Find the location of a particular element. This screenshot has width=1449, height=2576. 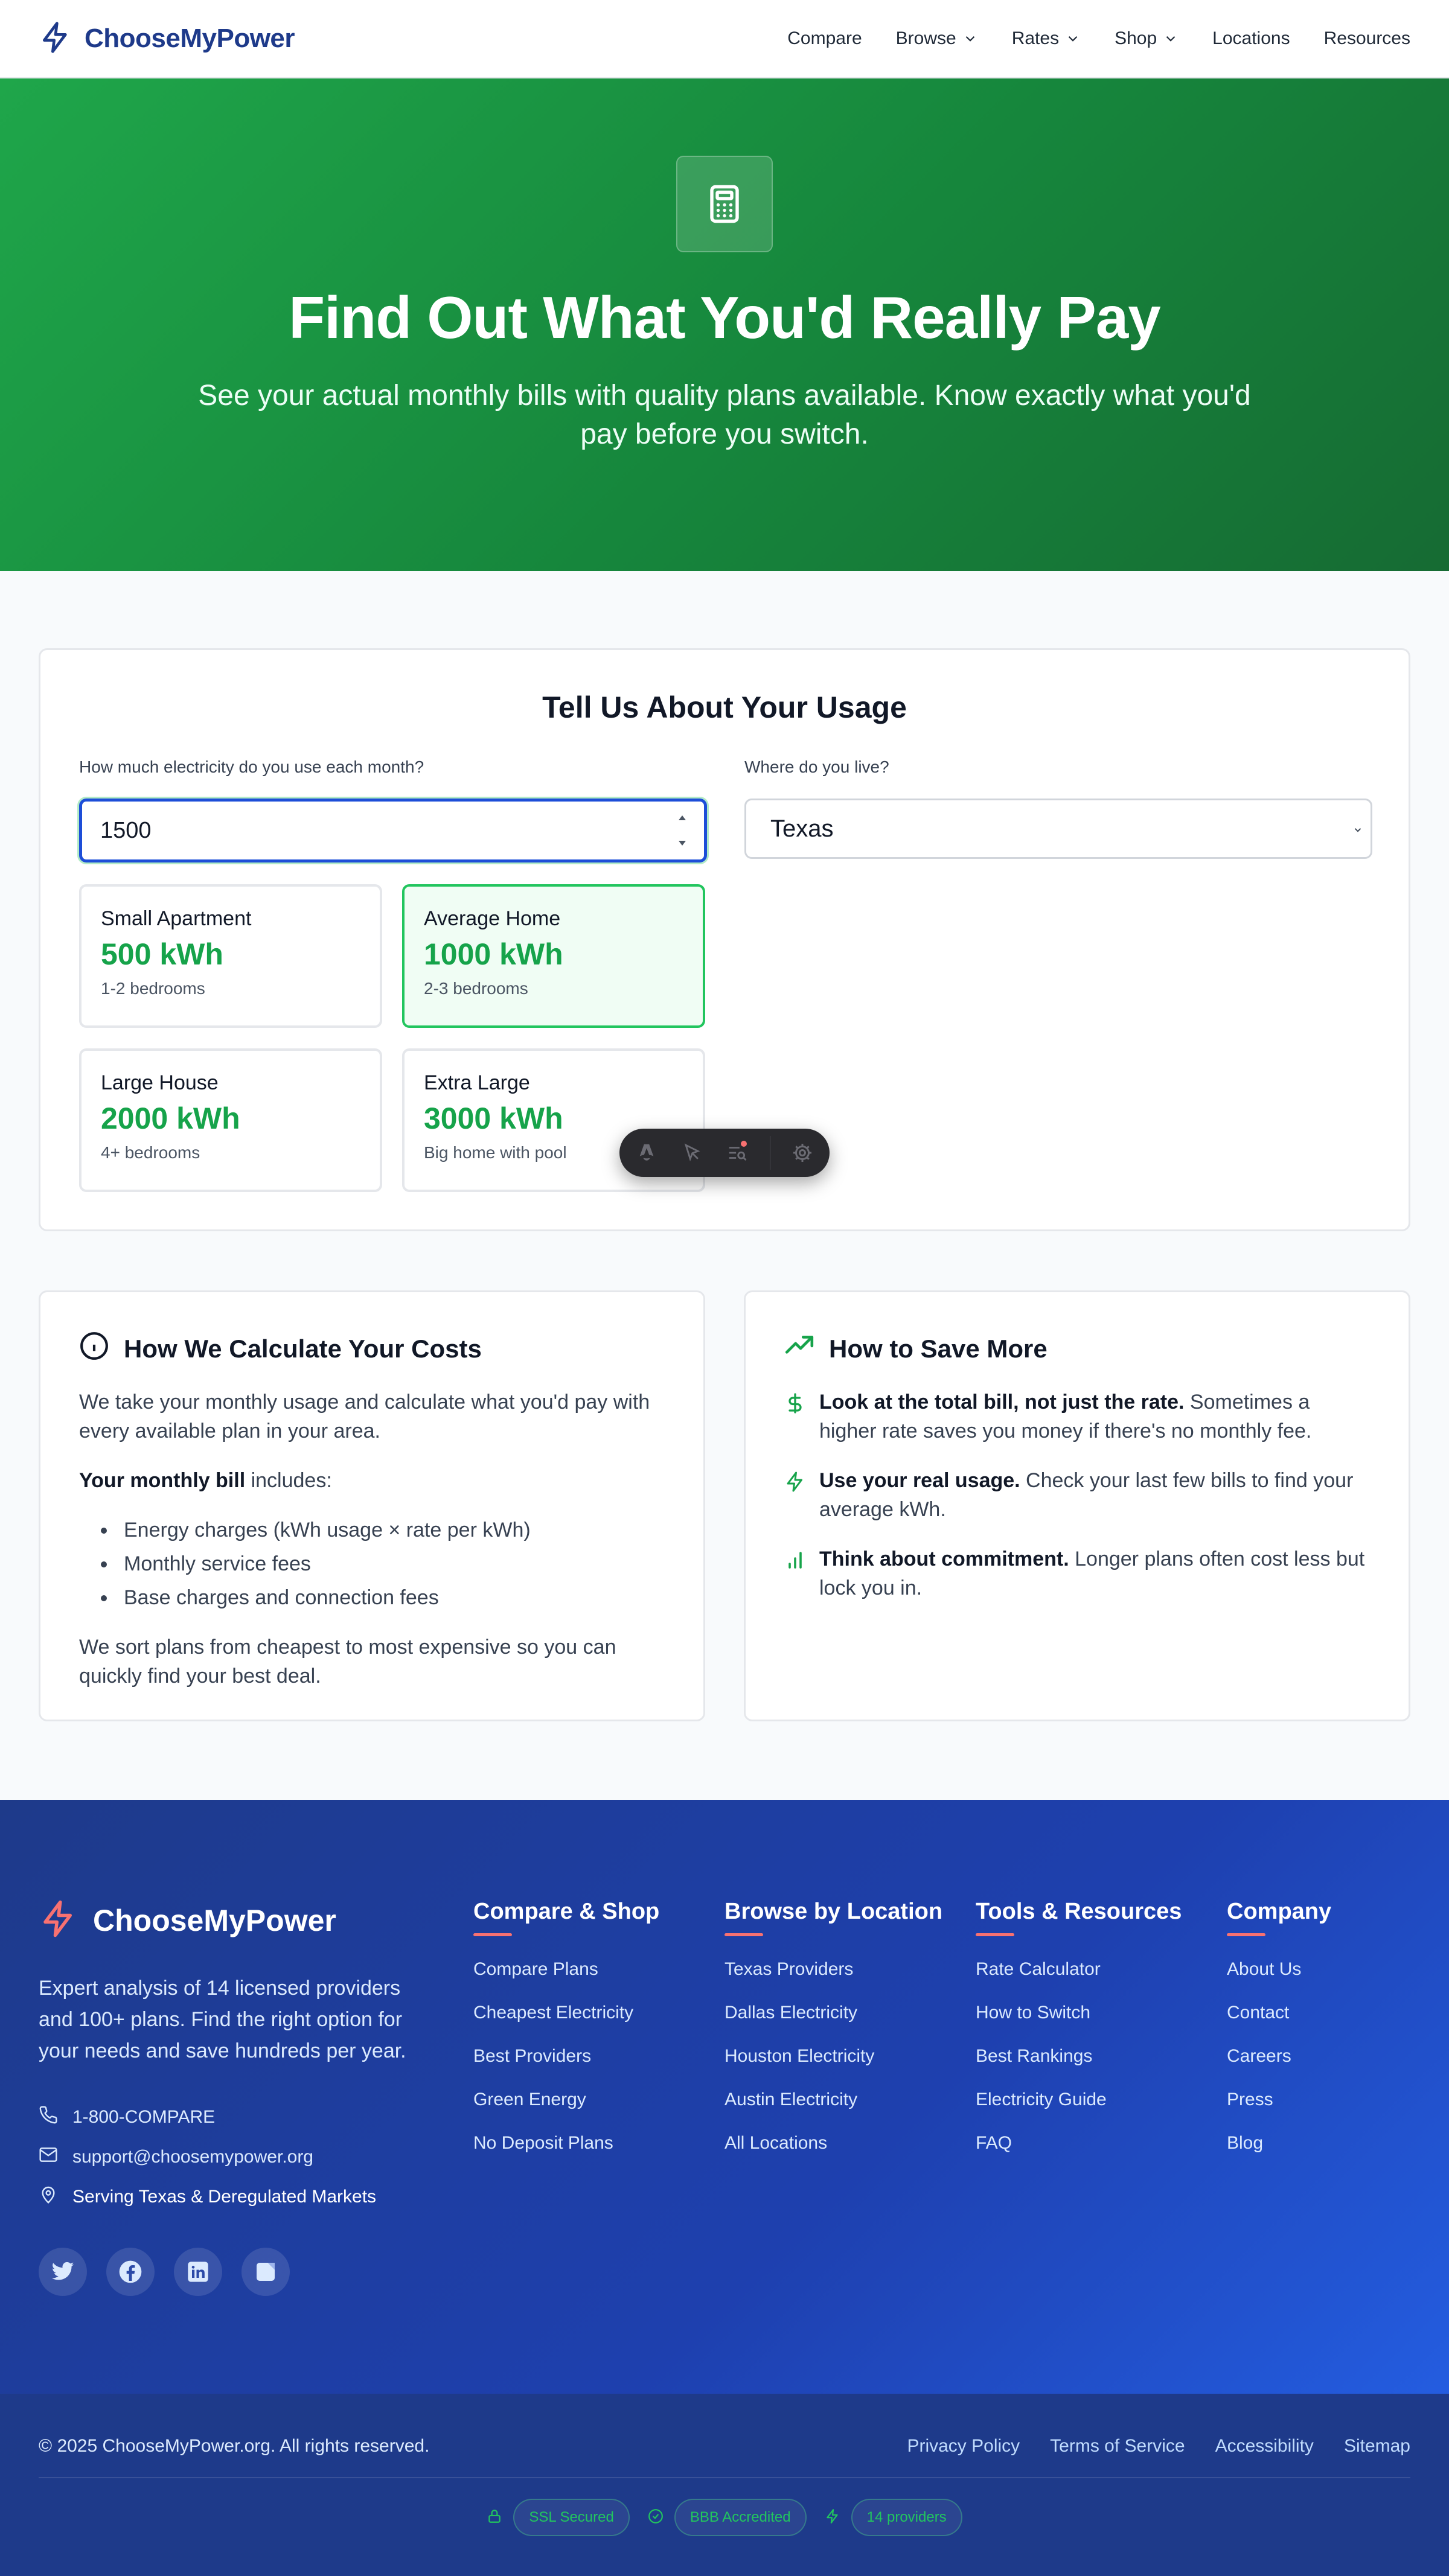

nav-compare: Compare is located at coordinates (824, 38).